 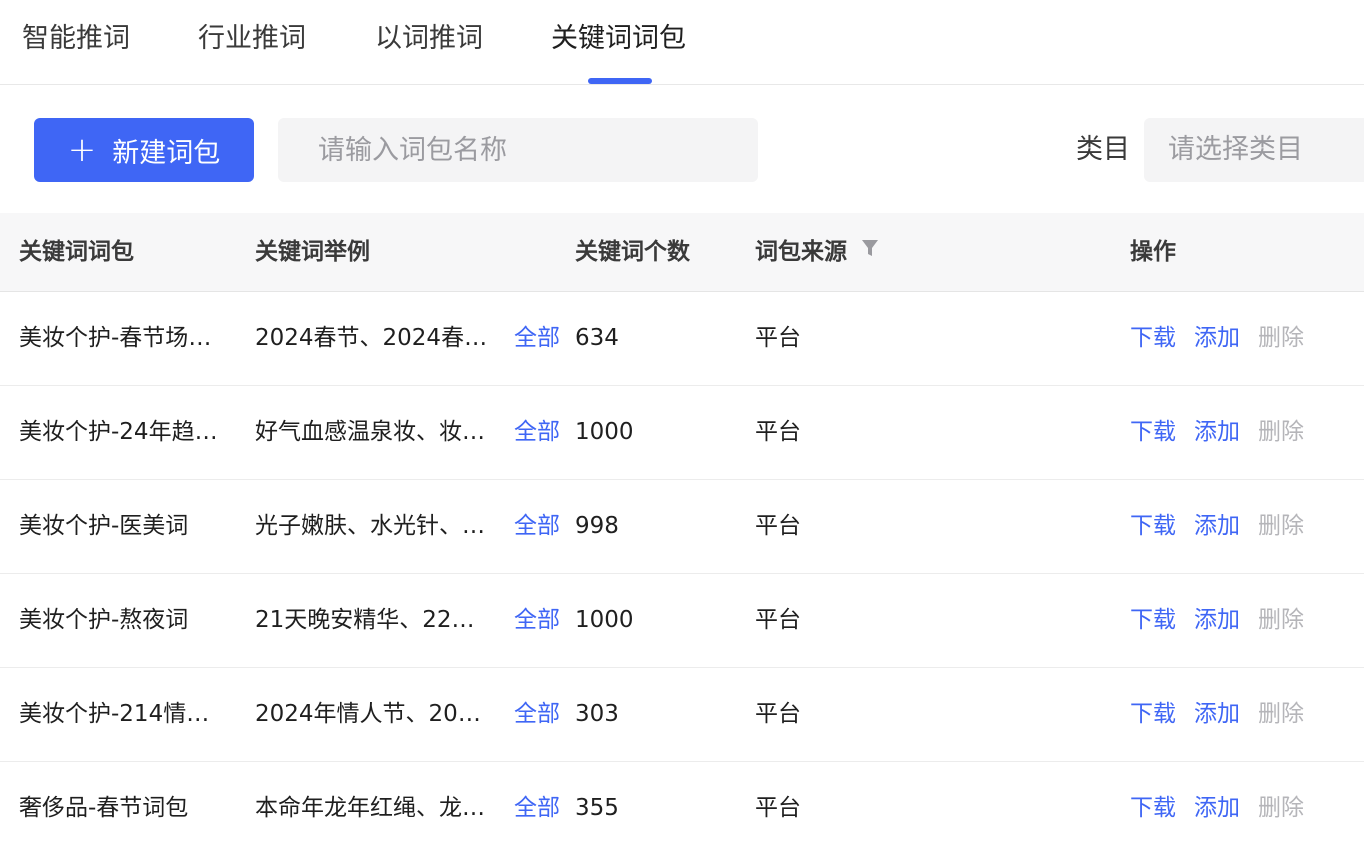 What do you see at coordinates (373, 526) in the screenshot?
I see `keyword-example: 光子嫩肤、水光针、热玛吉` at bounding box center [373, 526].